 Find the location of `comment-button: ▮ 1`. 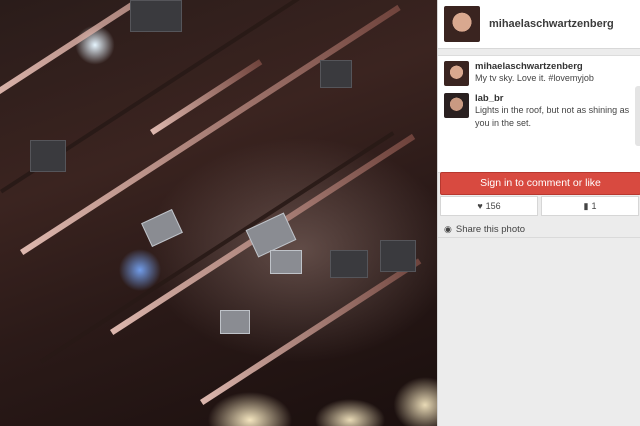

comment-button: ▮ 1 is located at coordinates (590, 206).